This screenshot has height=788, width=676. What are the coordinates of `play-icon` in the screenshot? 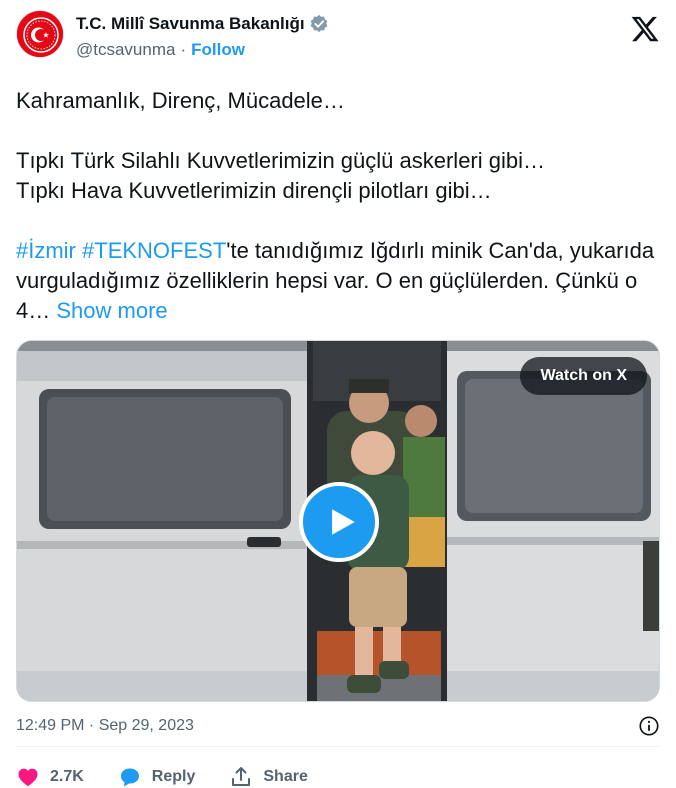 It's located at (343, 522).